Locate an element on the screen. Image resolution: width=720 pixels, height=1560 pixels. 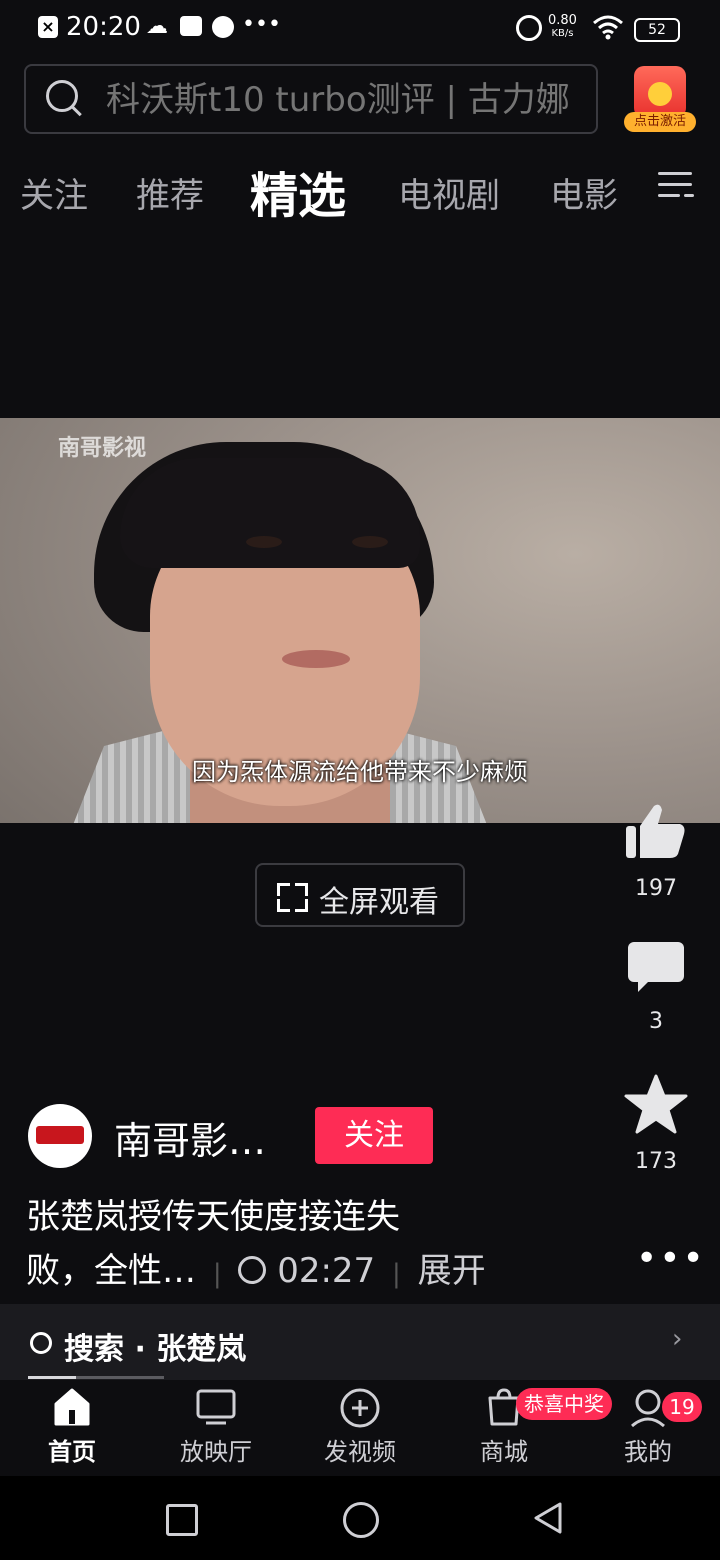
video-watermark: 南哥影视 is located at coordinates (102, 448).